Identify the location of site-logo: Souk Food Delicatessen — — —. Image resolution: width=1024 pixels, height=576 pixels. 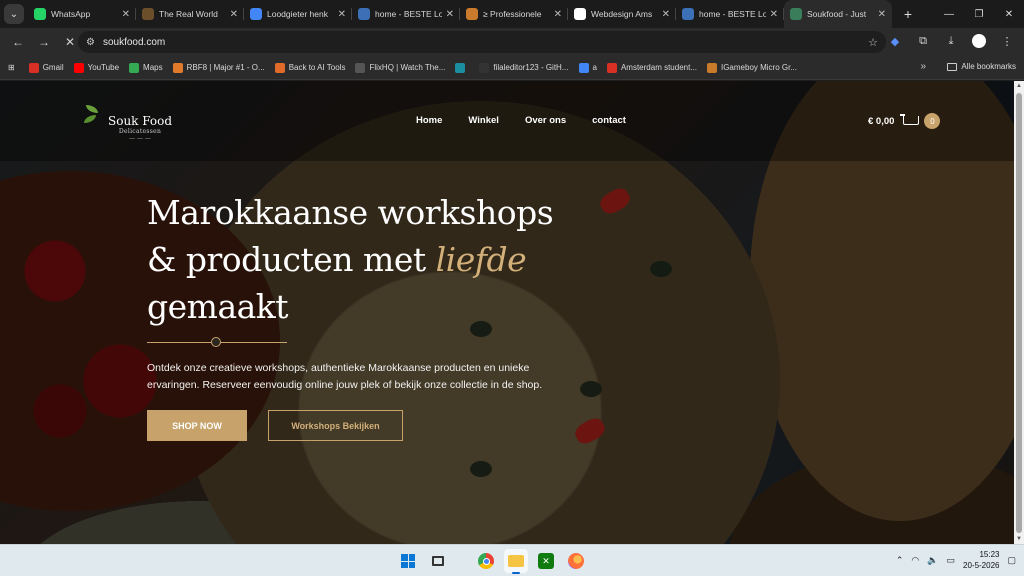
(127, 122).